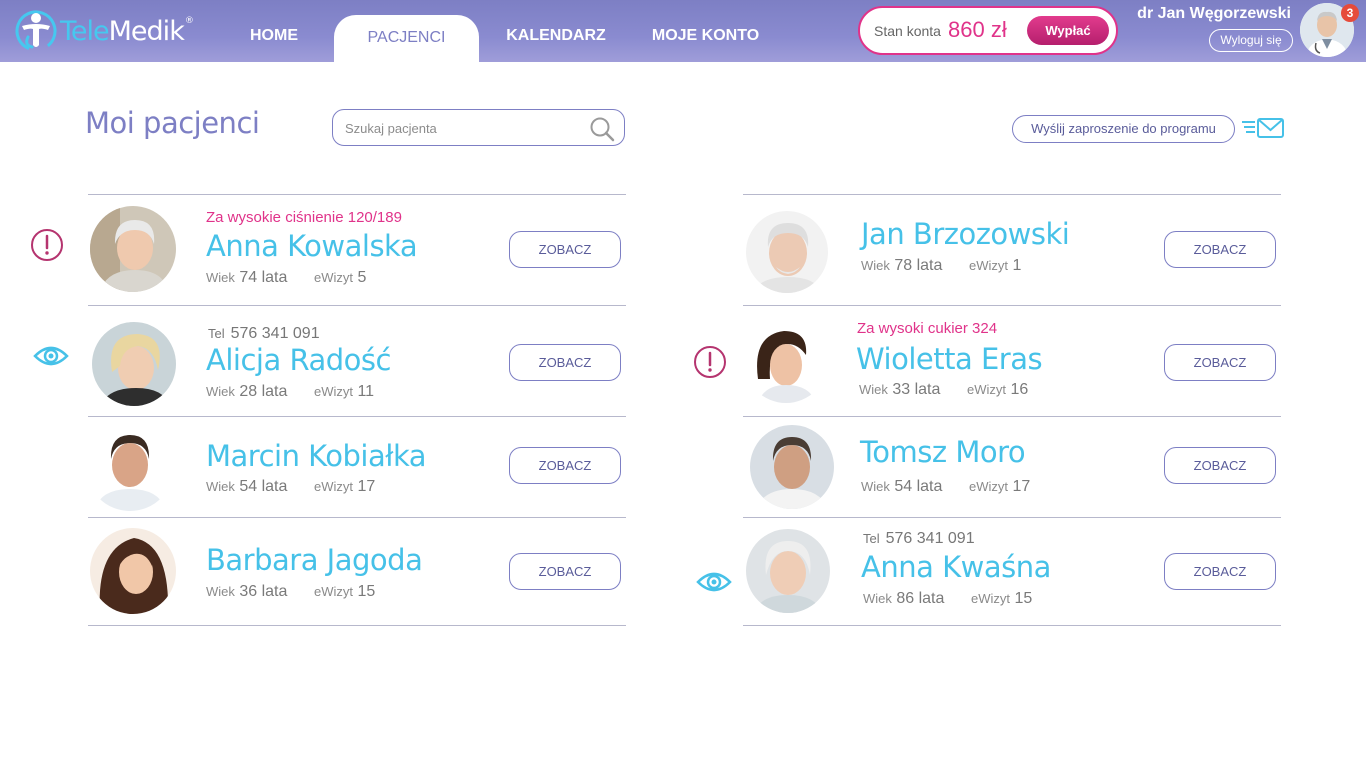  I want to click on patient-name: Jan Brzozowski, so click(965, 234).